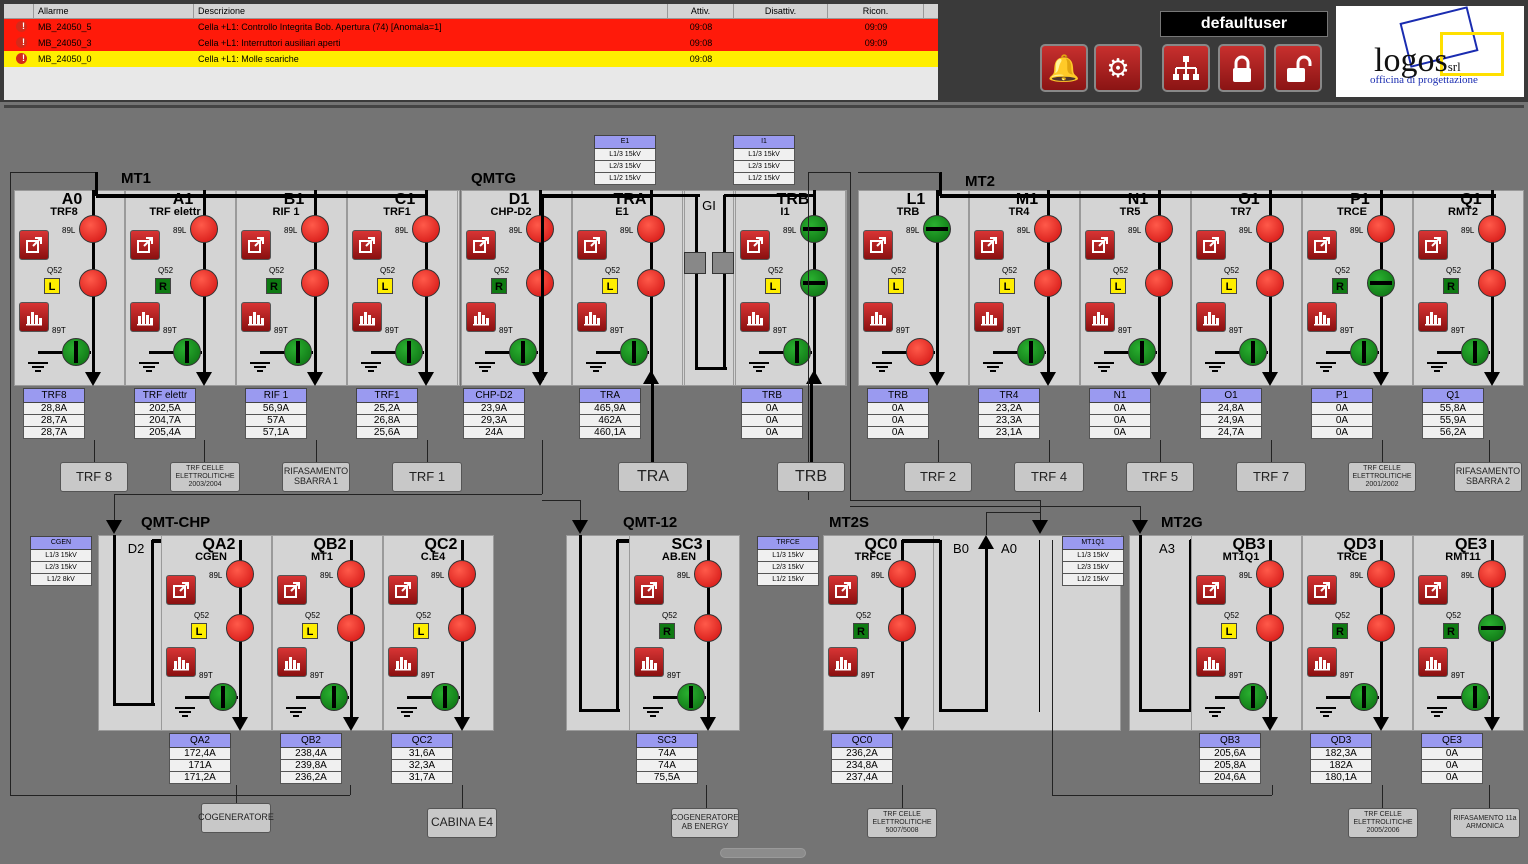 The image size is (1528, 864). What do you see at coordinates (1064, 68) in the screenshot?
I see `alarm-button: 🔔` at bounding box center [1064, 68].